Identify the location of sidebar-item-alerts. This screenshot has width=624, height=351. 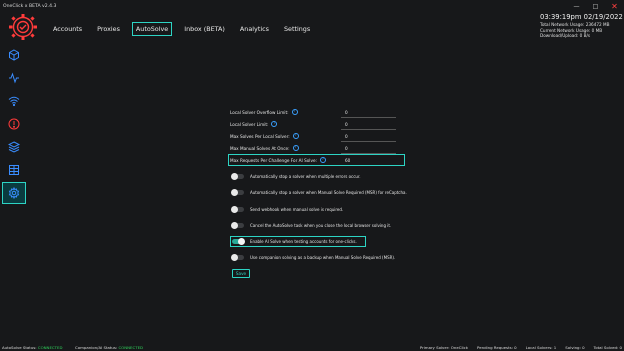
(14, 124).